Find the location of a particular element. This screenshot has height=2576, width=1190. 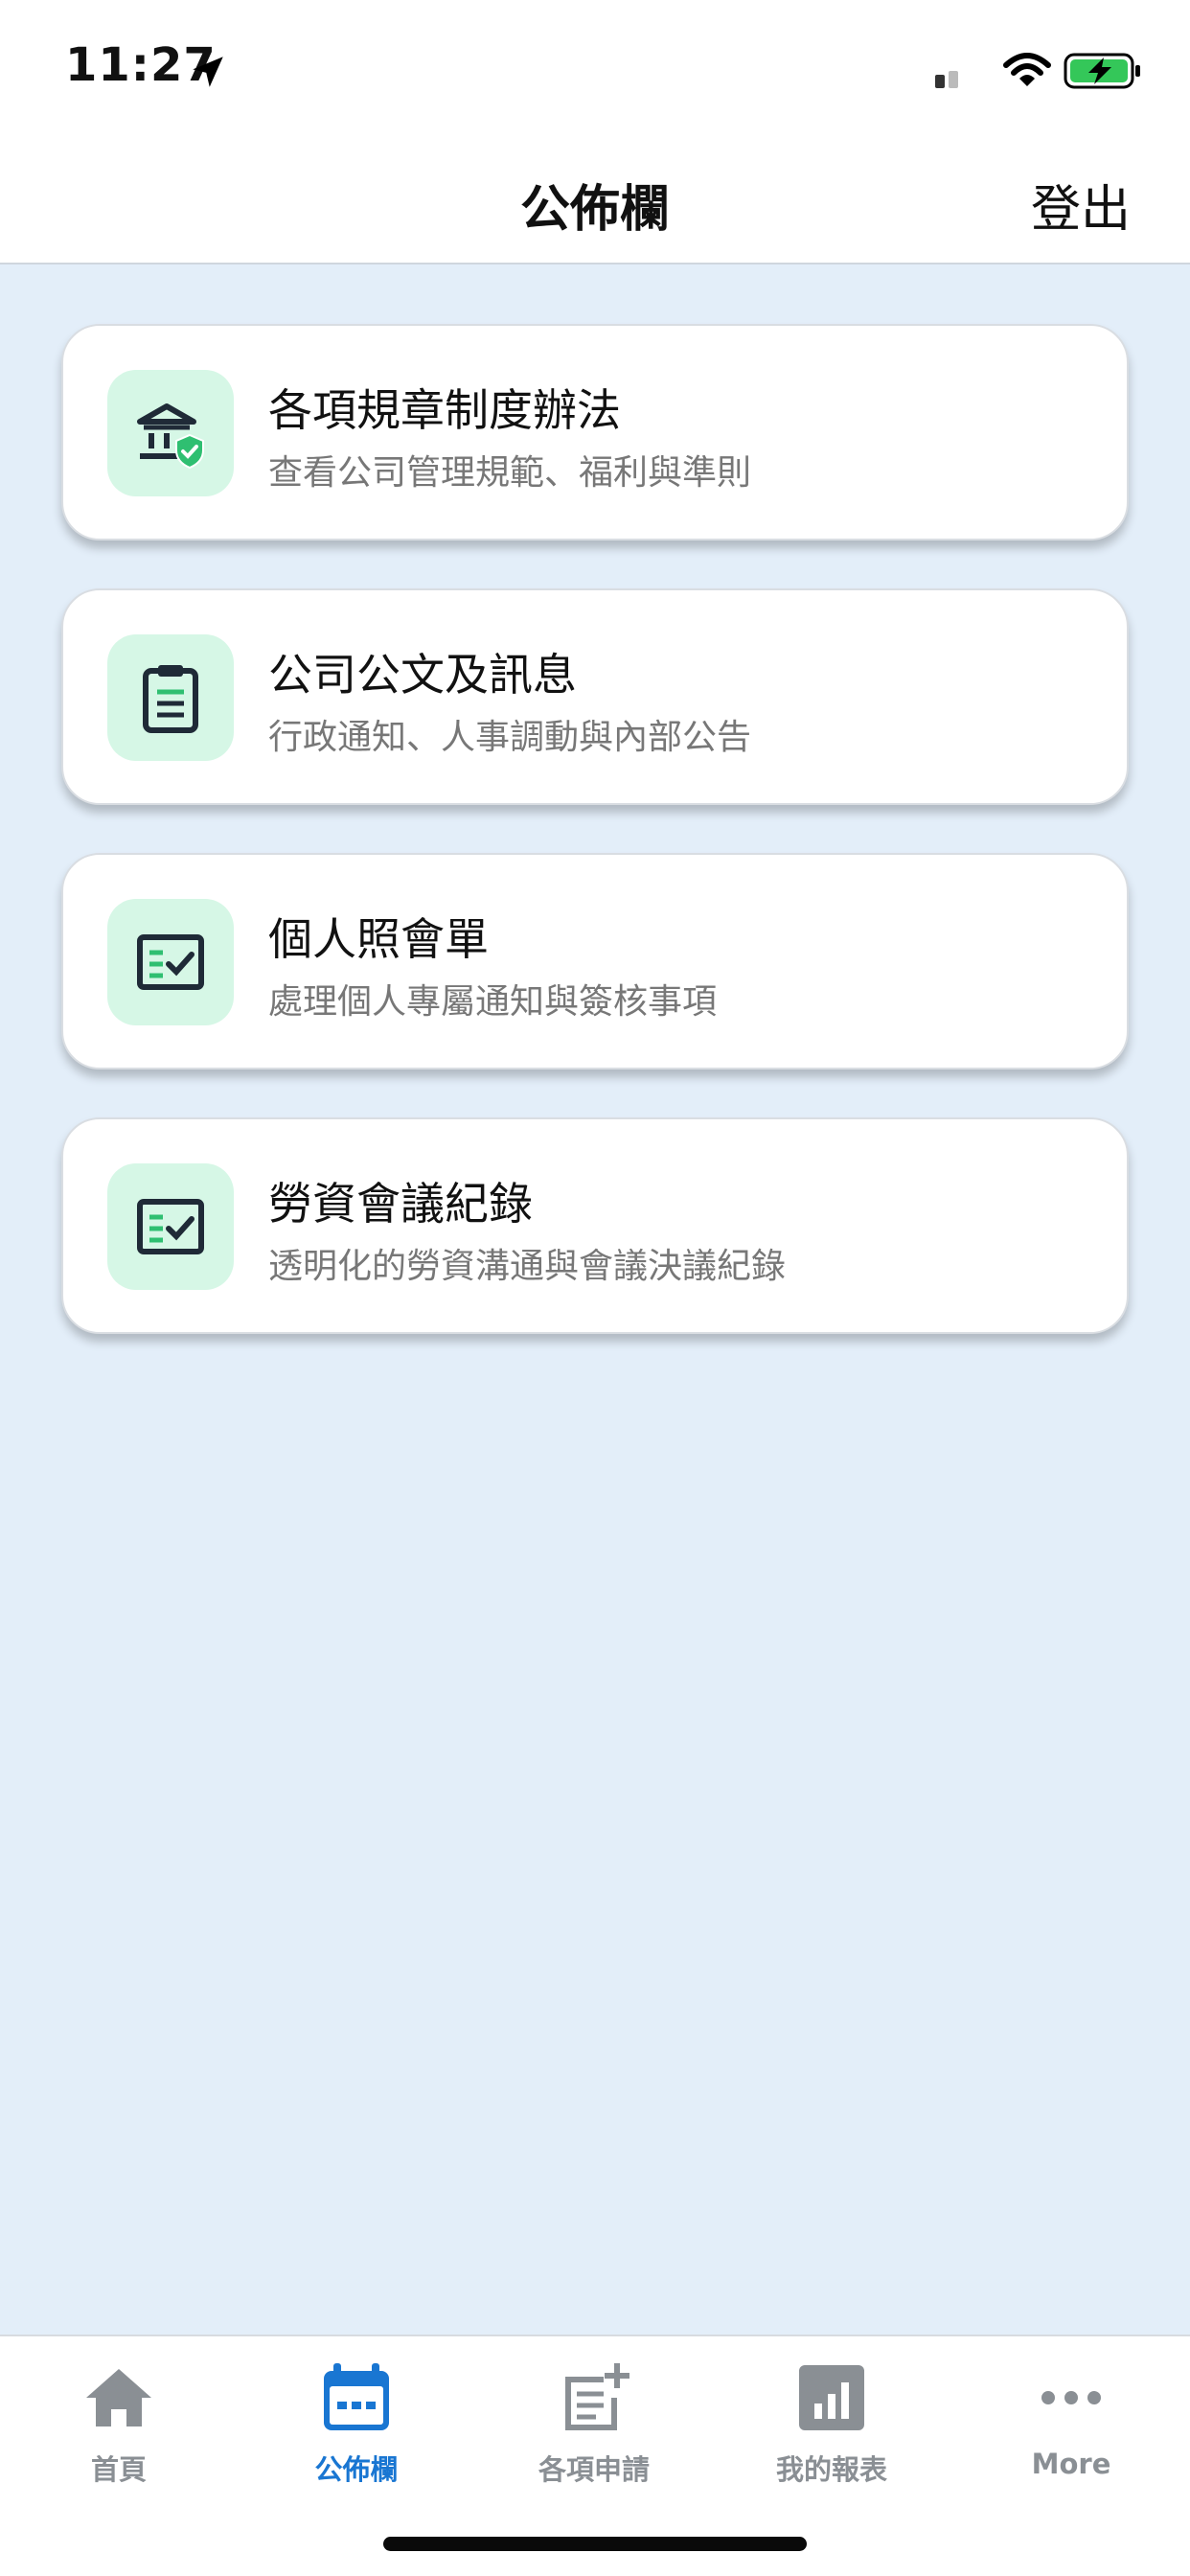

clipboard-icon is located at coordinates (171, 699).